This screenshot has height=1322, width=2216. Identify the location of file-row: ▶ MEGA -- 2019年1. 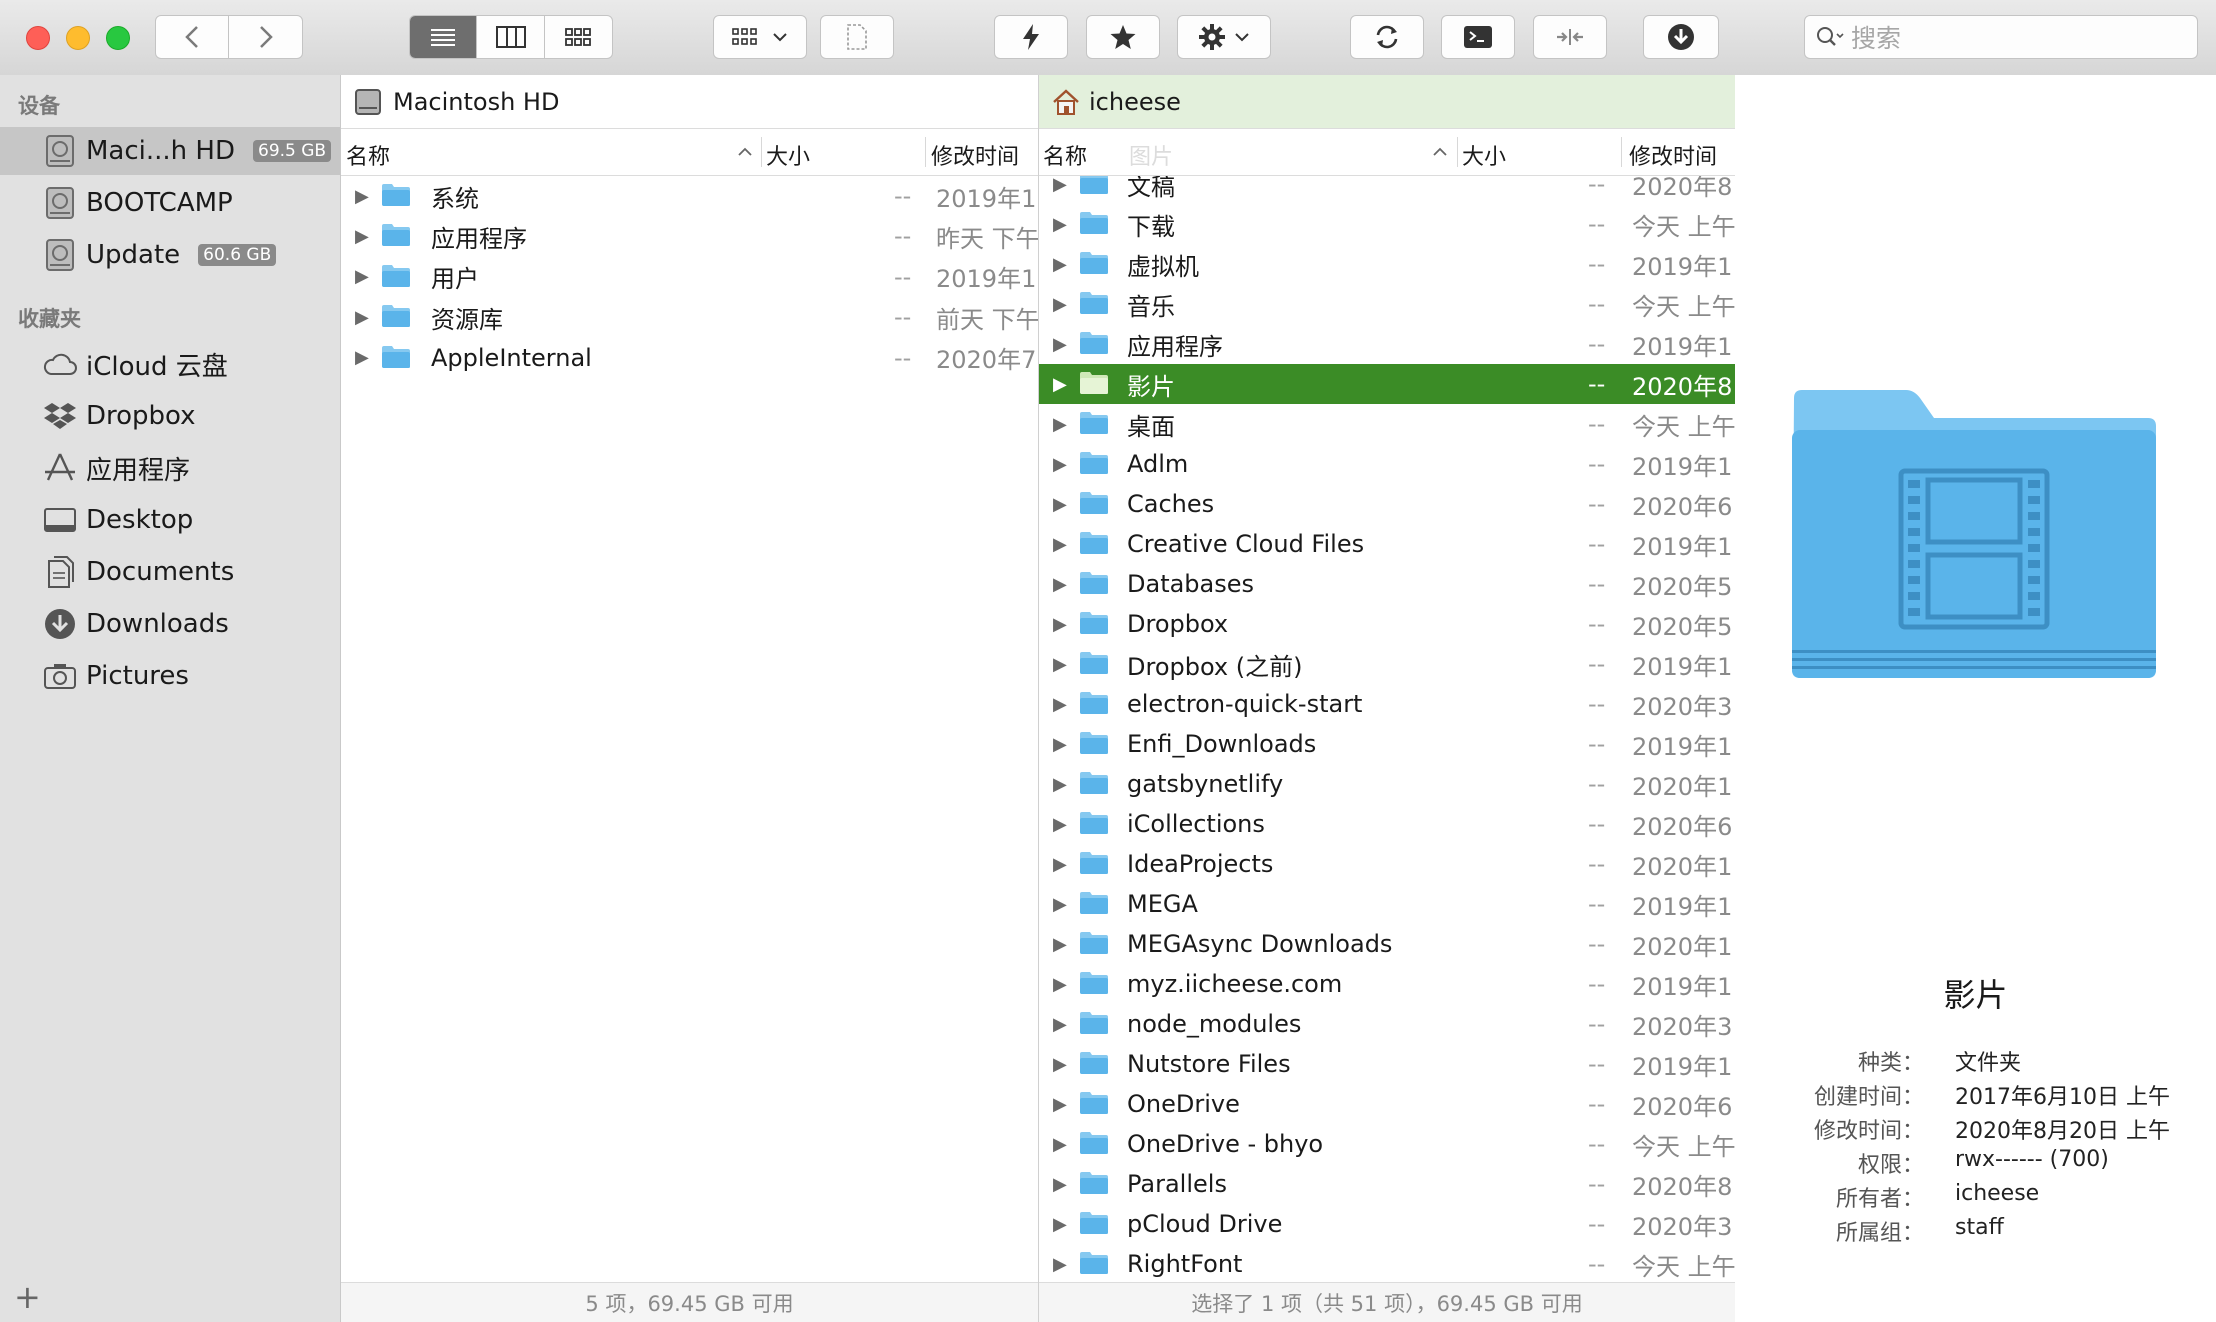
(1387, 904).